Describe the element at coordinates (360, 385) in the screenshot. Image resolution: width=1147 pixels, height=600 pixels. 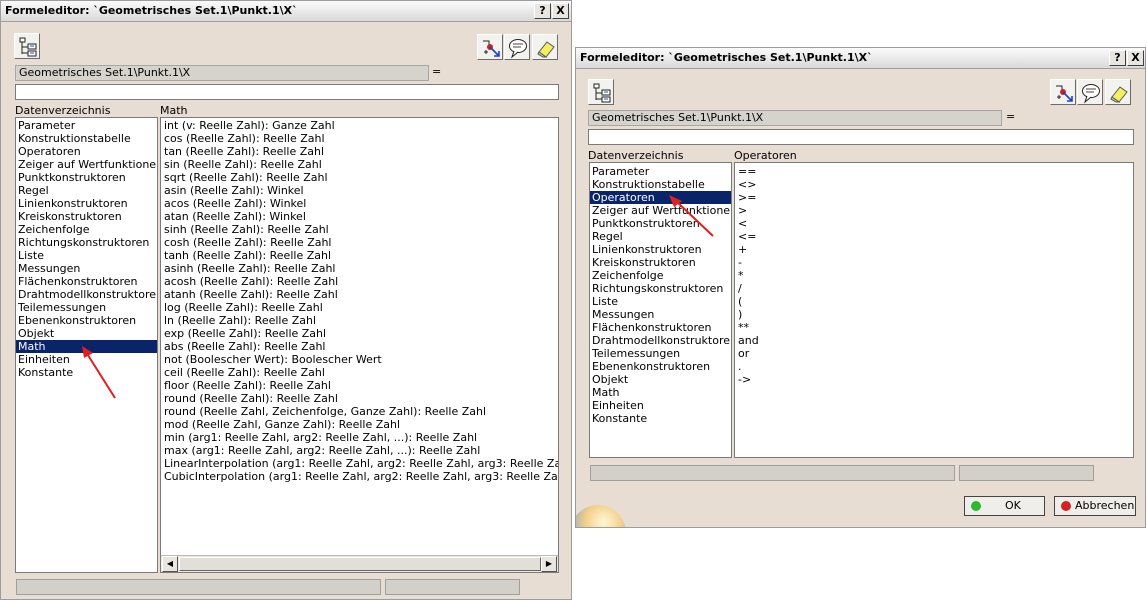
I see `member-list-item: floor (Reelle Zahl): Reelle Zahl` at that location.